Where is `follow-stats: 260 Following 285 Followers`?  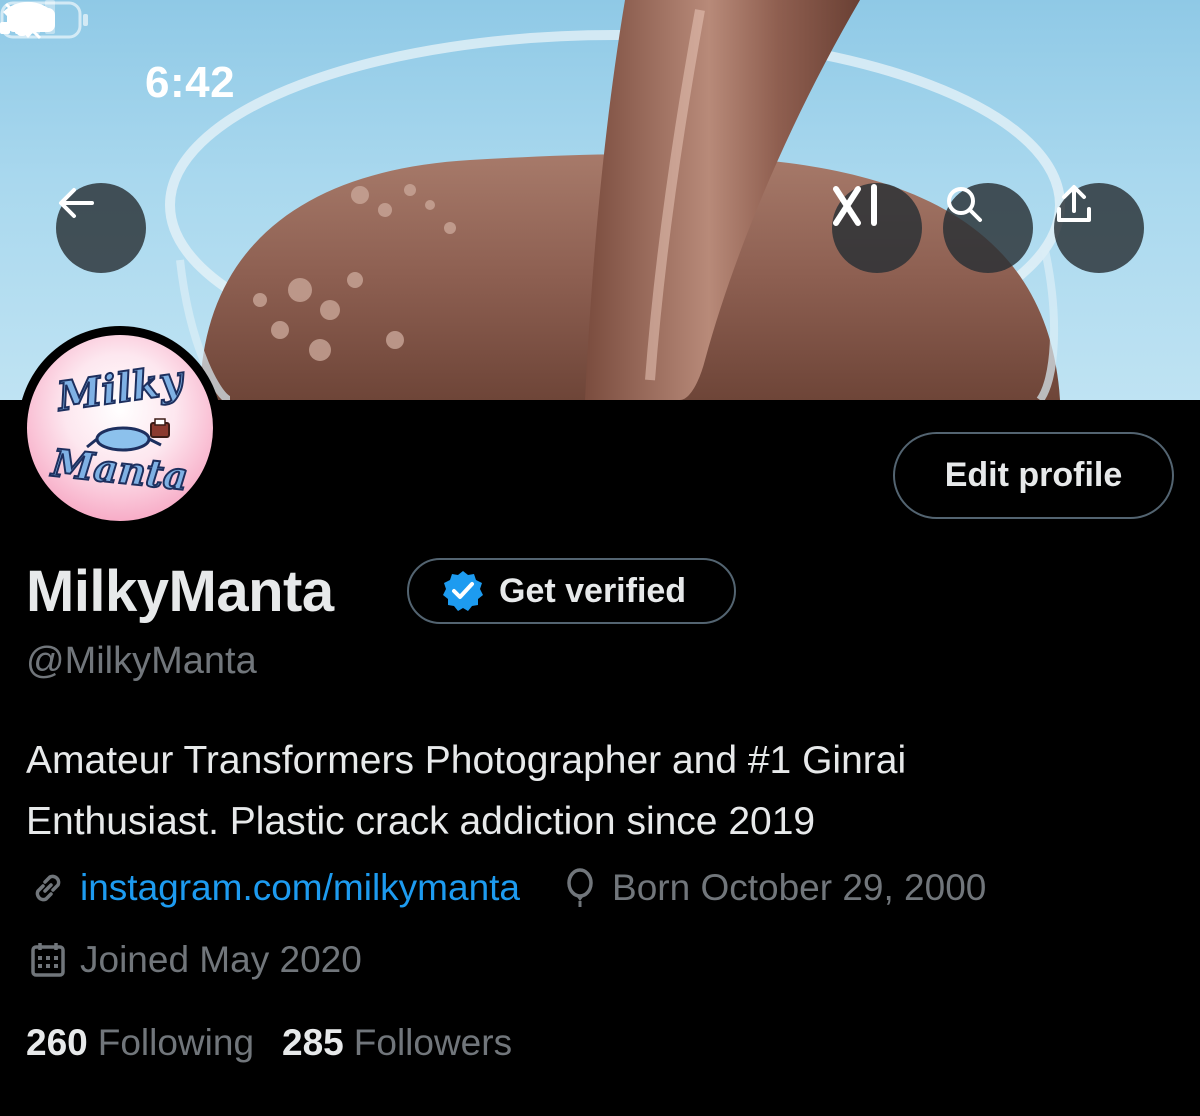
follow-stats: 260 Following 285 Followers is located at coordinates (283, 1043).